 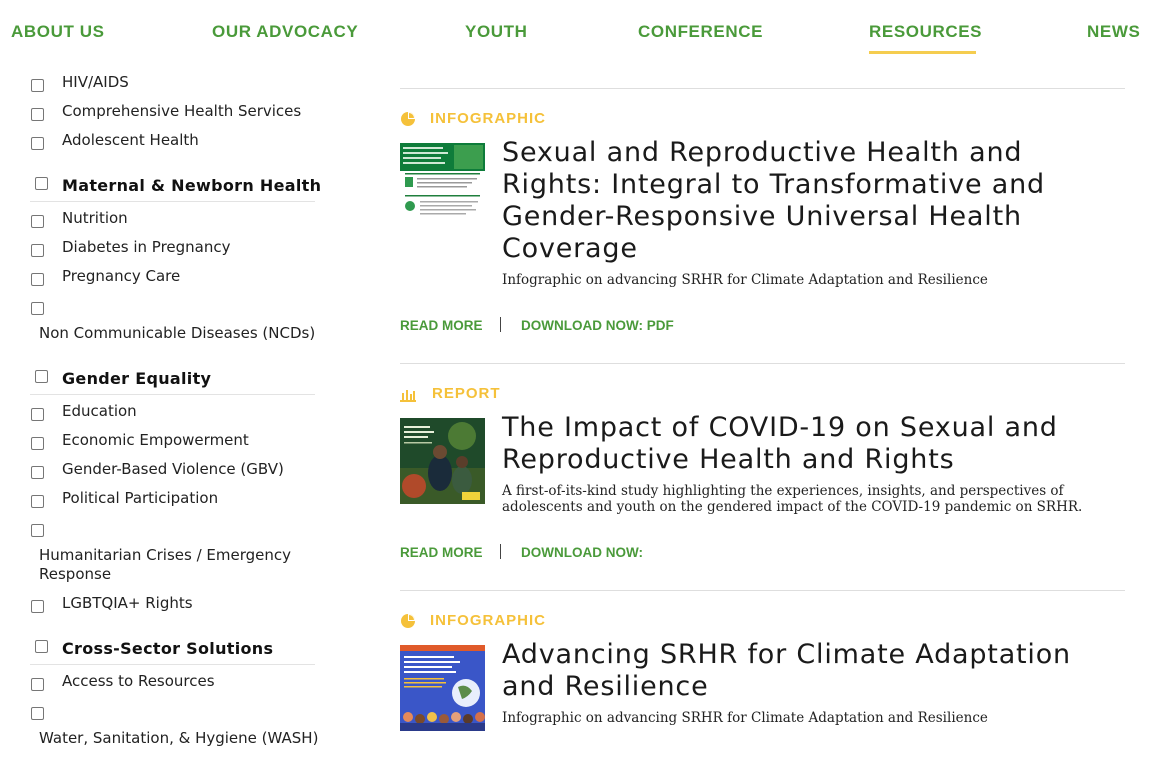 What do you see at coordinates (37, 472) in the screenshot?
I see `filter-checkbox-gbv` at bounding box center [37, 472].